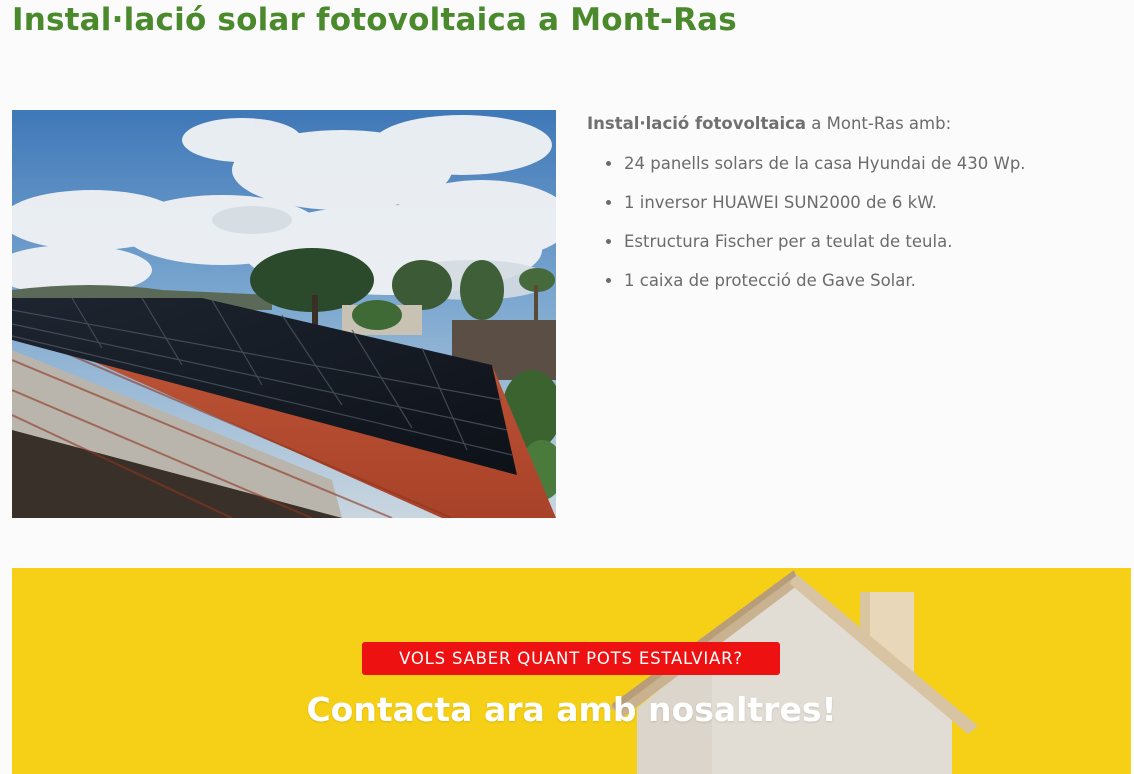 The image size is (1134, 774). I want to click on intro-rest: a Mont-Ras amb:, so click(879, 123).